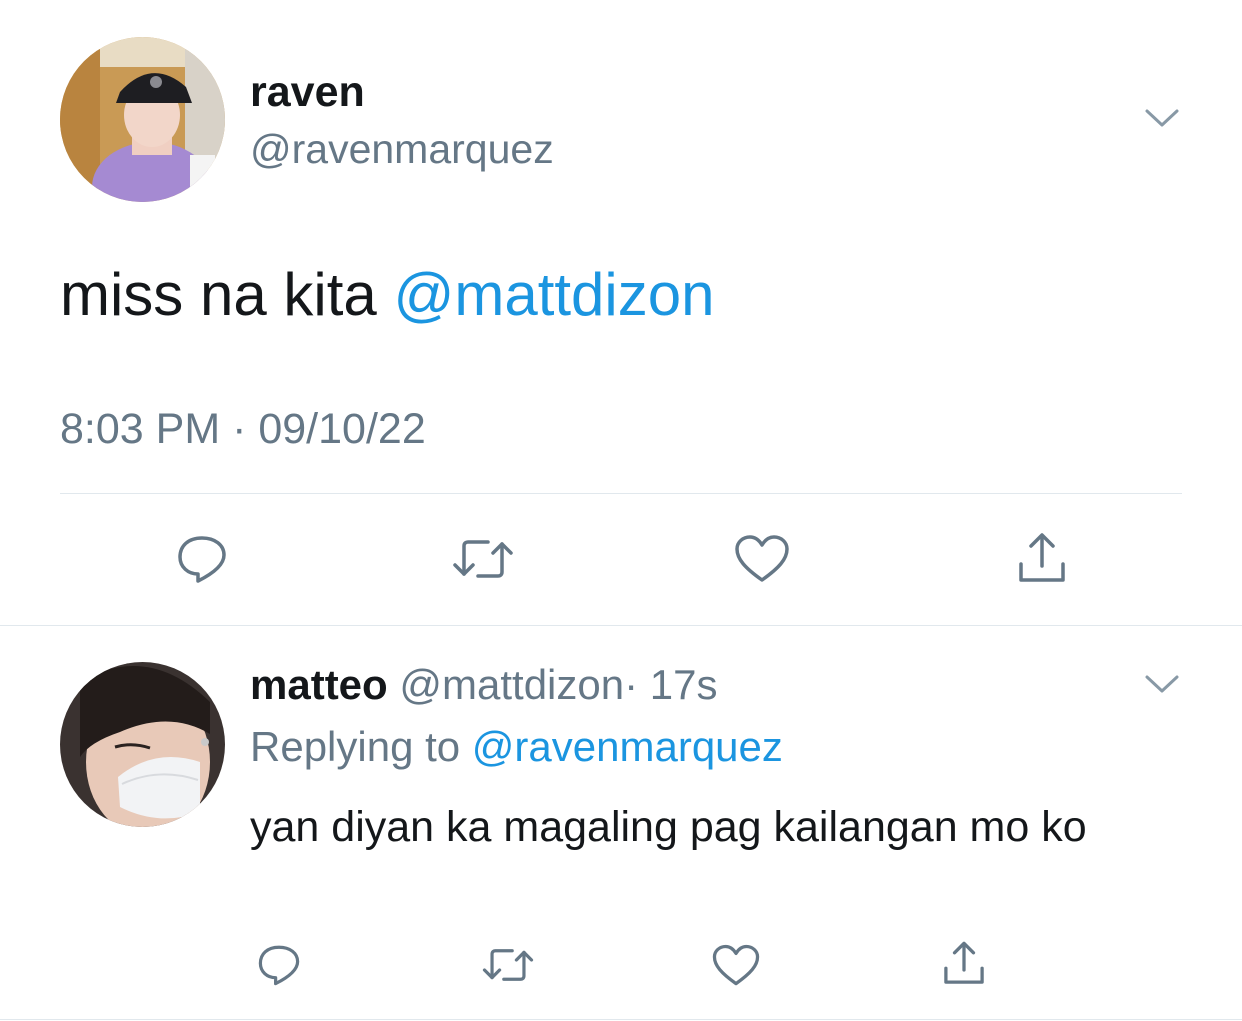  Describe the element at coordinates (218, 294) in the screenshot. I see `tweet-body: miss na kita` at that location.